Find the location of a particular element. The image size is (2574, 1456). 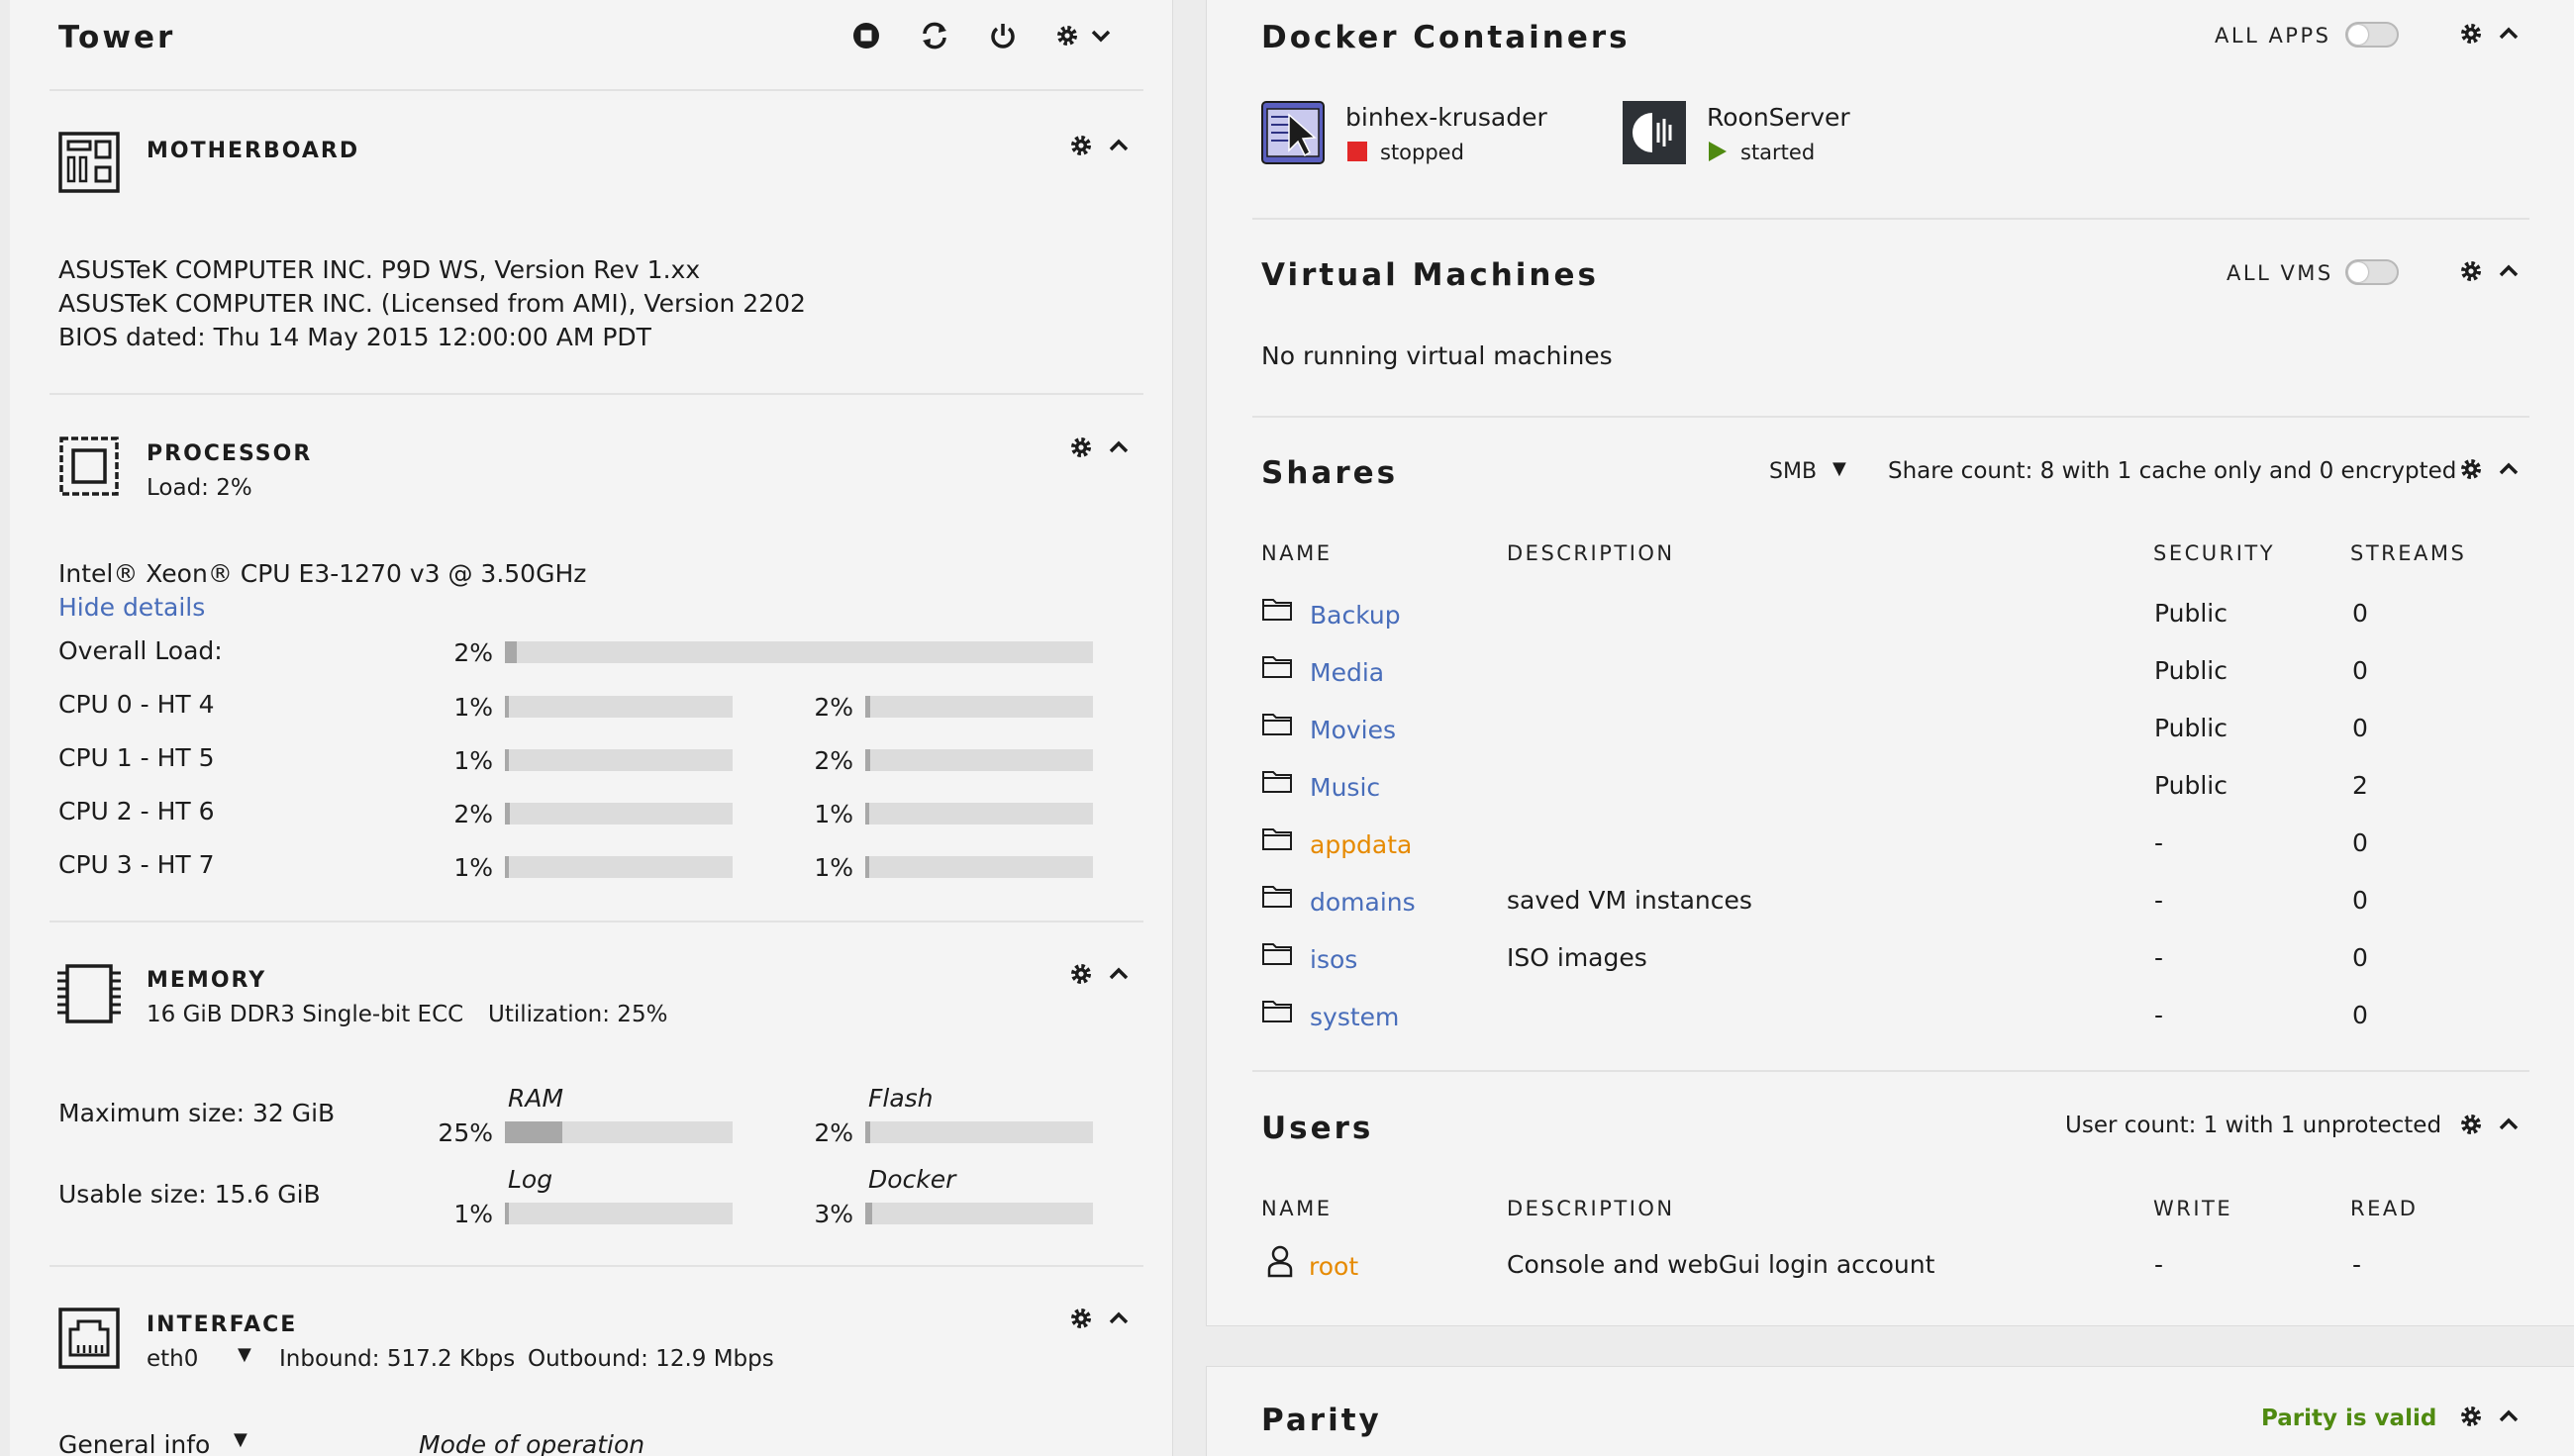

general-info-select: General info is located at coordinates (134, 1443).